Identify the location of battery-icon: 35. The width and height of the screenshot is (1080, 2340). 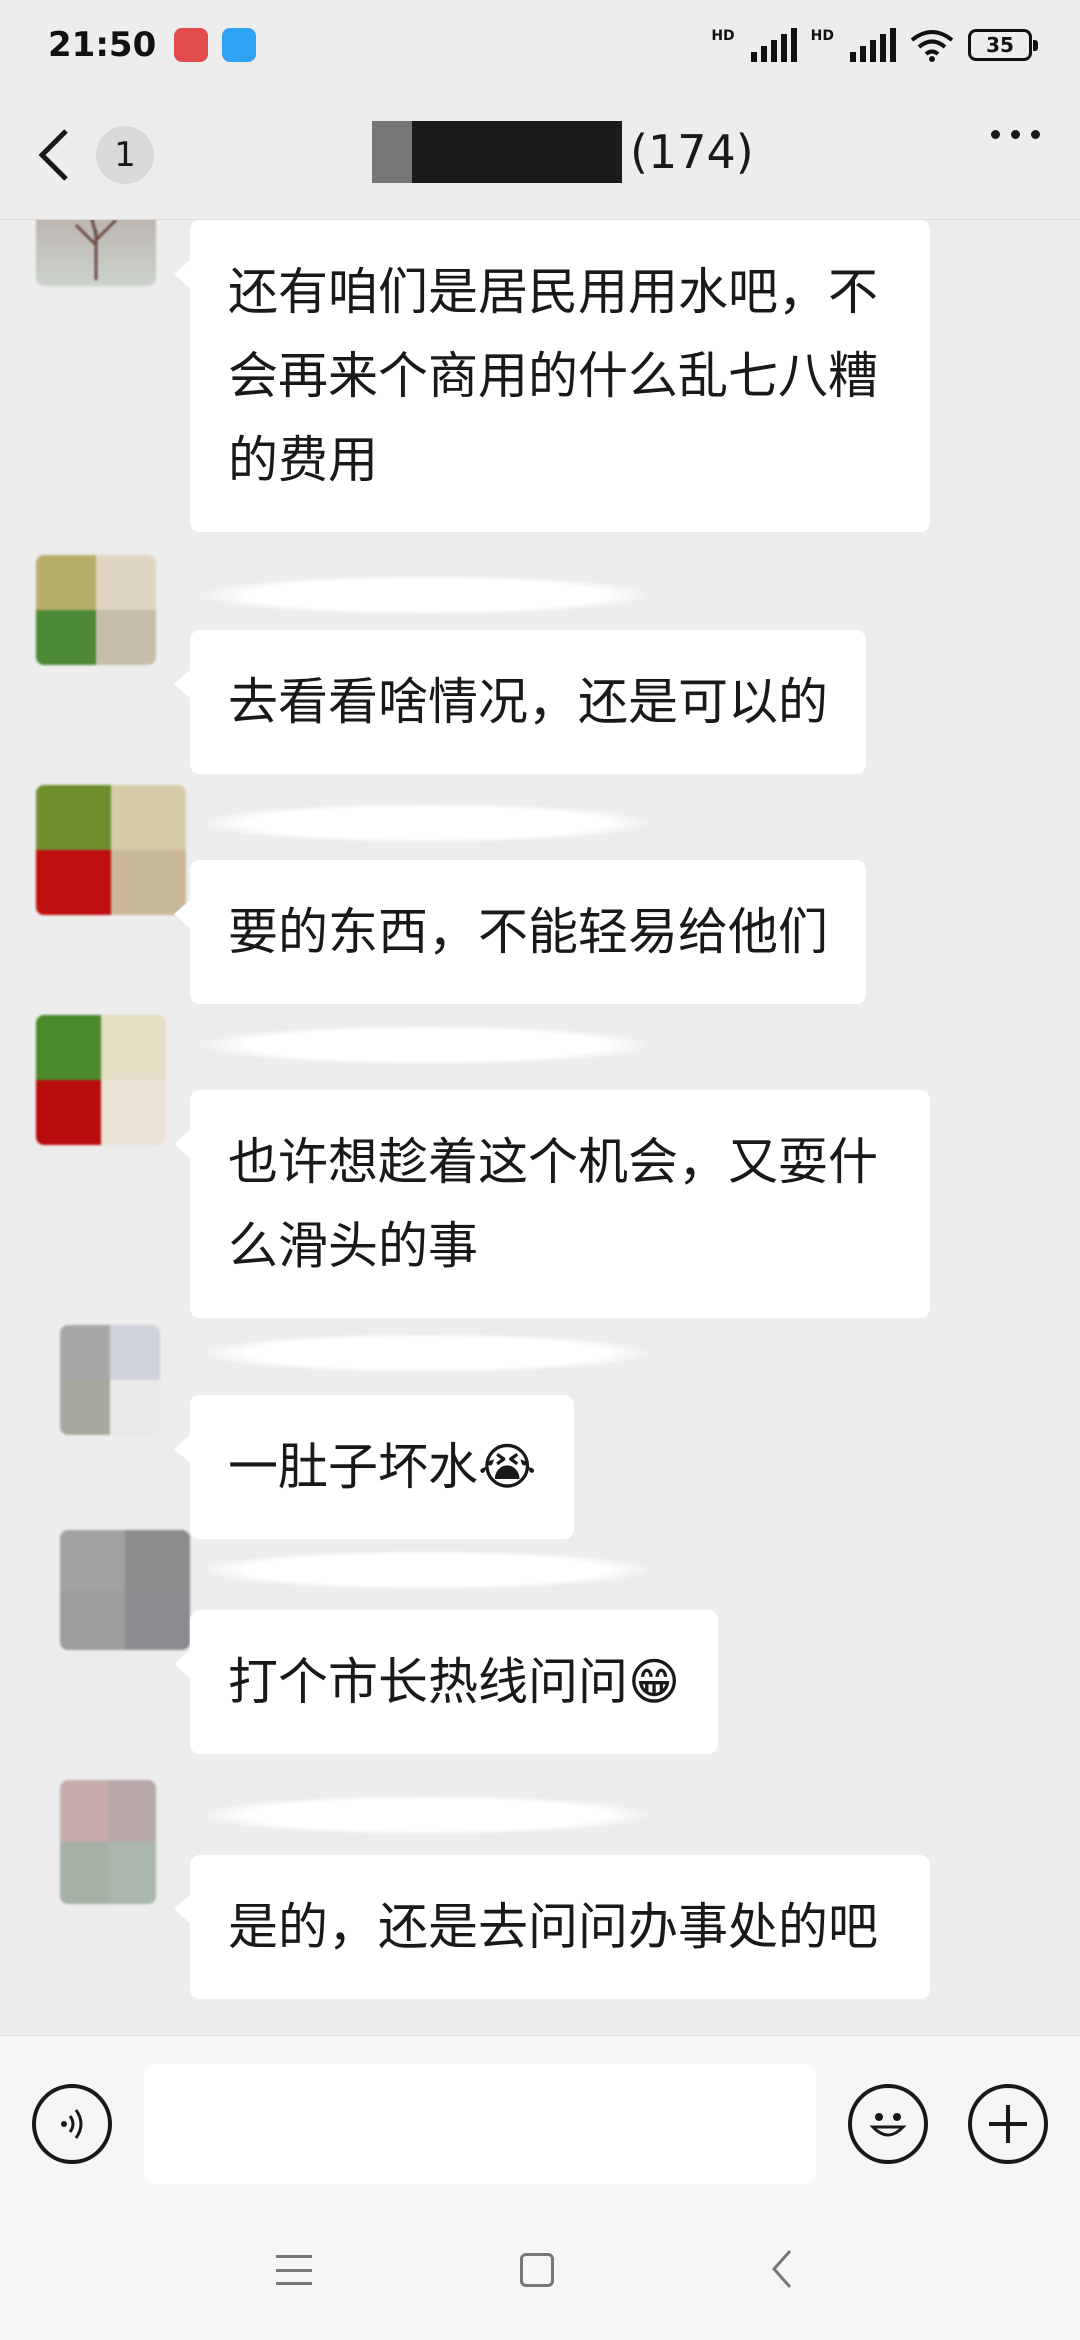
(1003, 45).